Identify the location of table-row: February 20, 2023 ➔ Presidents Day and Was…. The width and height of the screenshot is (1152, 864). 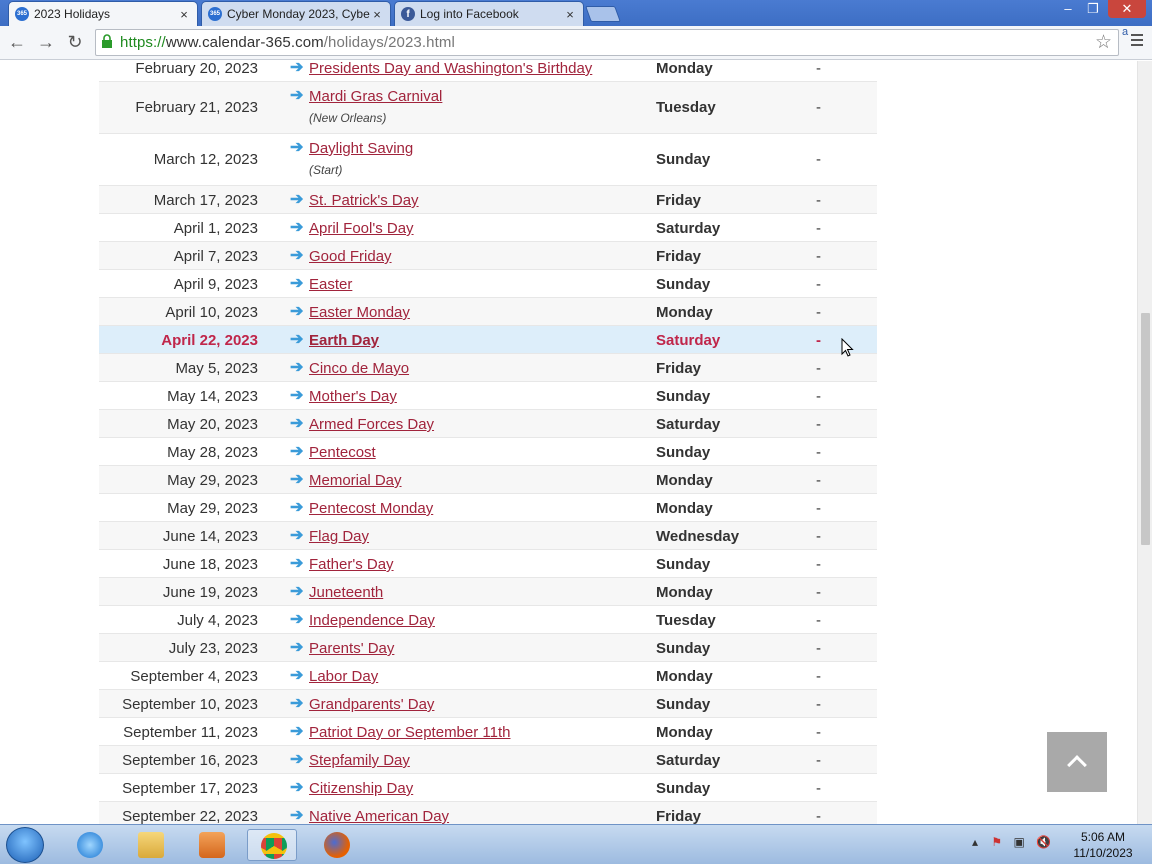
(488, 71).